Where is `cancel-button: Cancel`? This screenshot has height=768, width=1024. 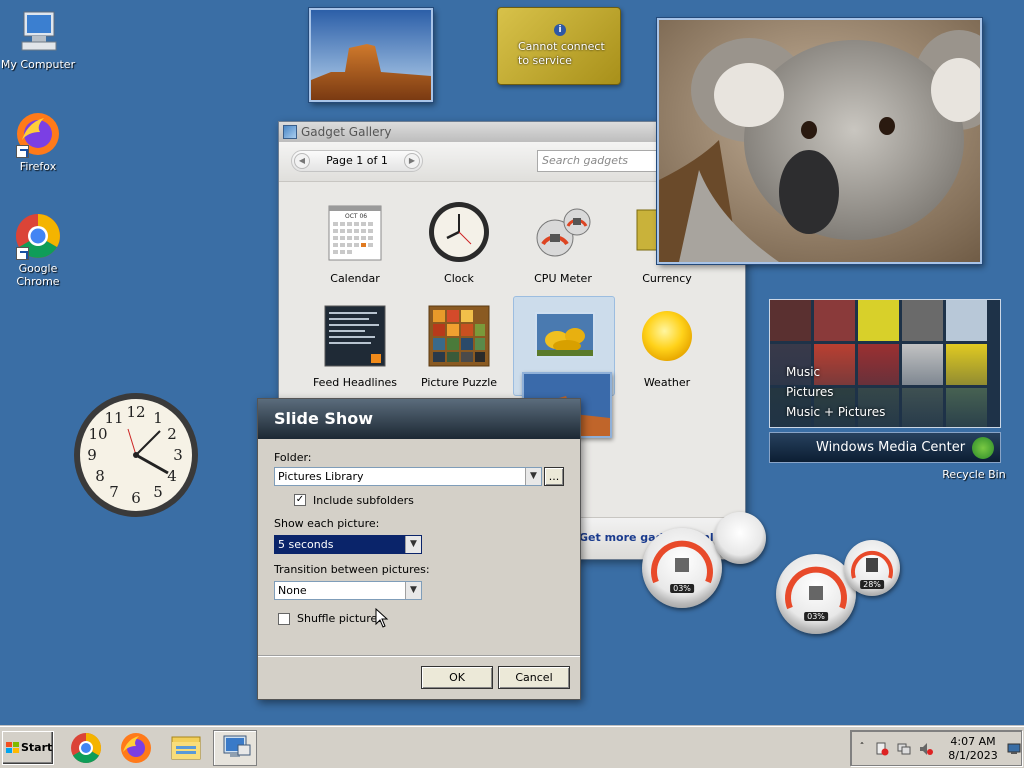
cancel-button: Cancel is located at coordinates (534, 677).